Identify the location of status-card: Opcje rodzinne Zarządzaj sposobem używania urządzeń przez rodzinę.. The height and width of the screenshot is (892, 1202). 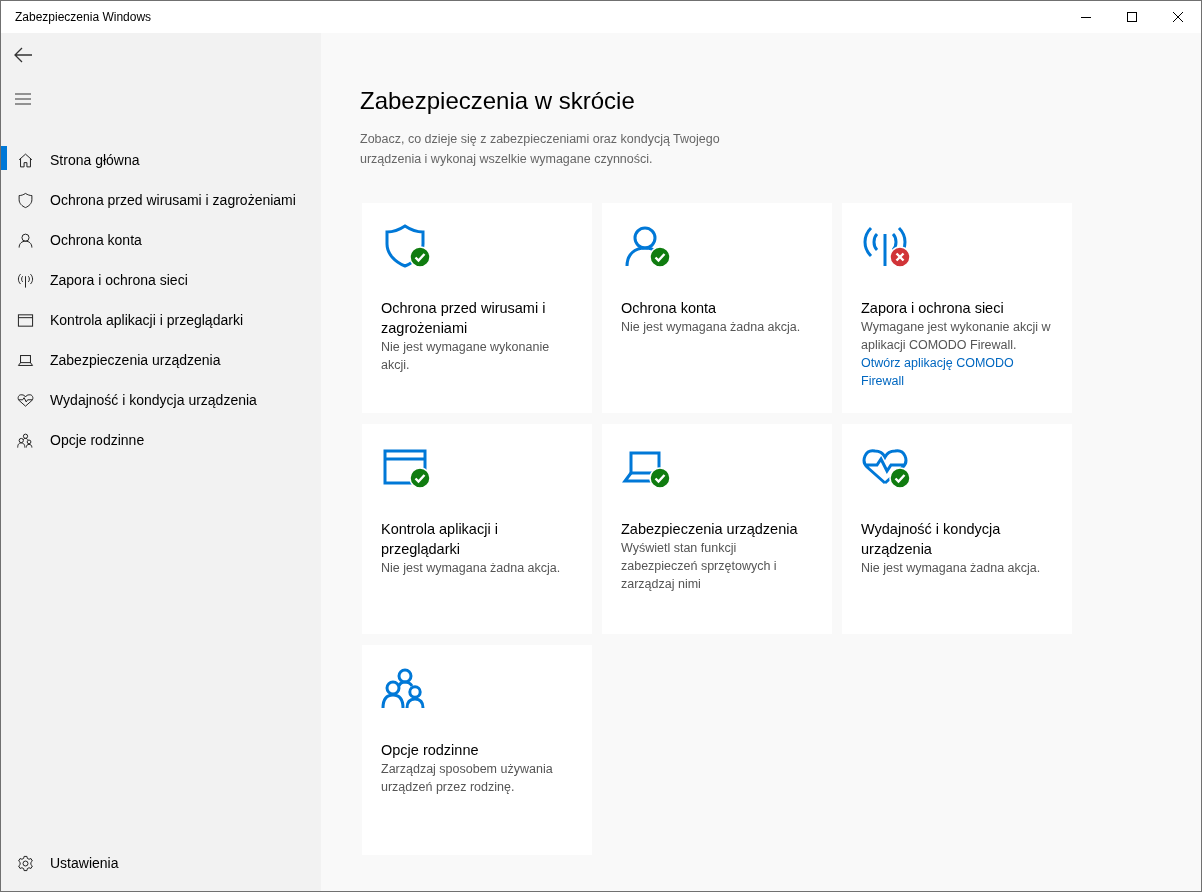
(477, 750).